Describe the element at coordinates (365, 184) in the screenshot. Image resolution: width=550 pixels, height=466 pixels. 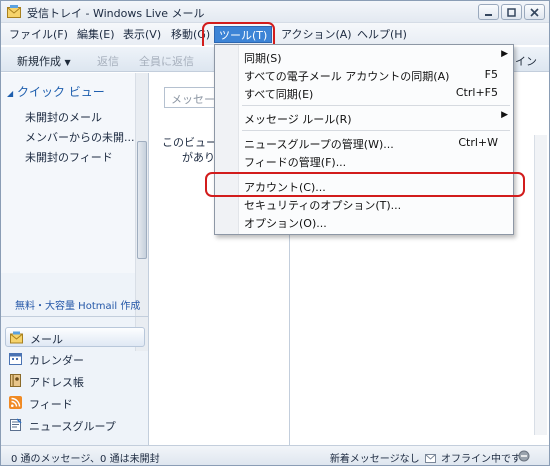
I see `accounts-highlight-ring` at that location.